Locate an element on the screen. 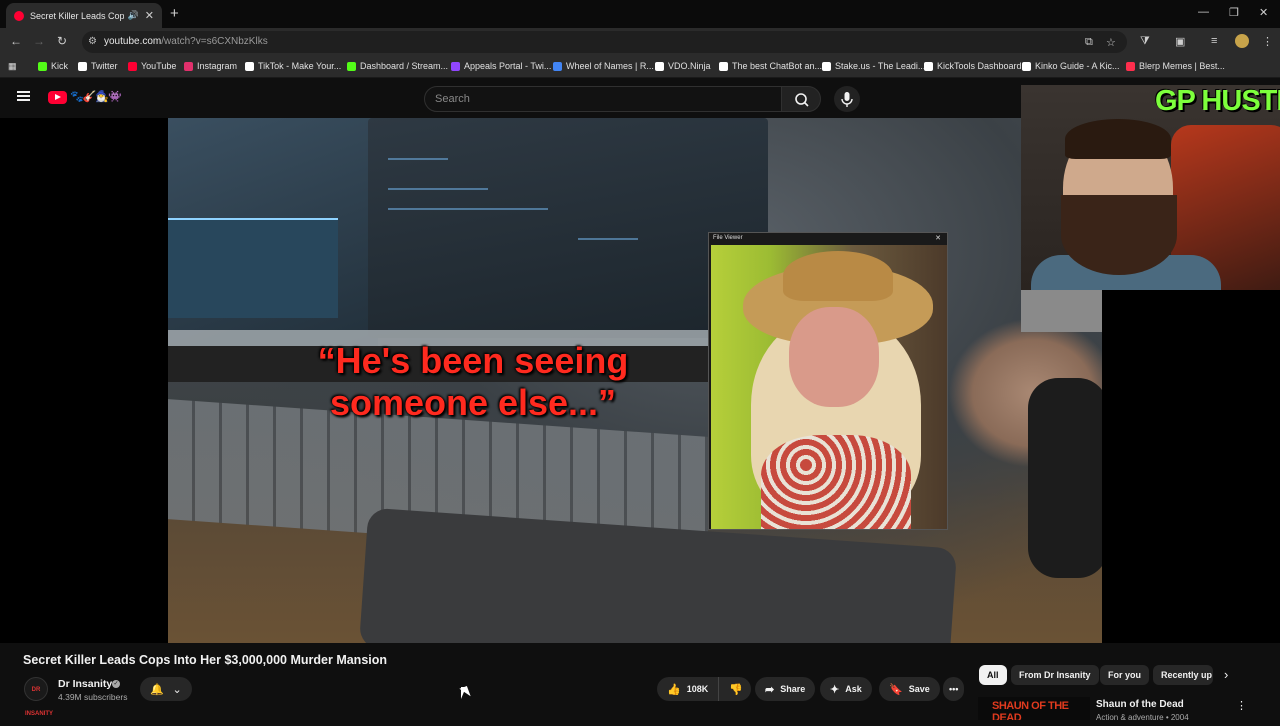 This screenshot has width=1280, height=726. address-bar: ⚙ youtube.com/watch?v=s6CXNbzKlks ⧉ ☆ is located at coordinates (604, 42).